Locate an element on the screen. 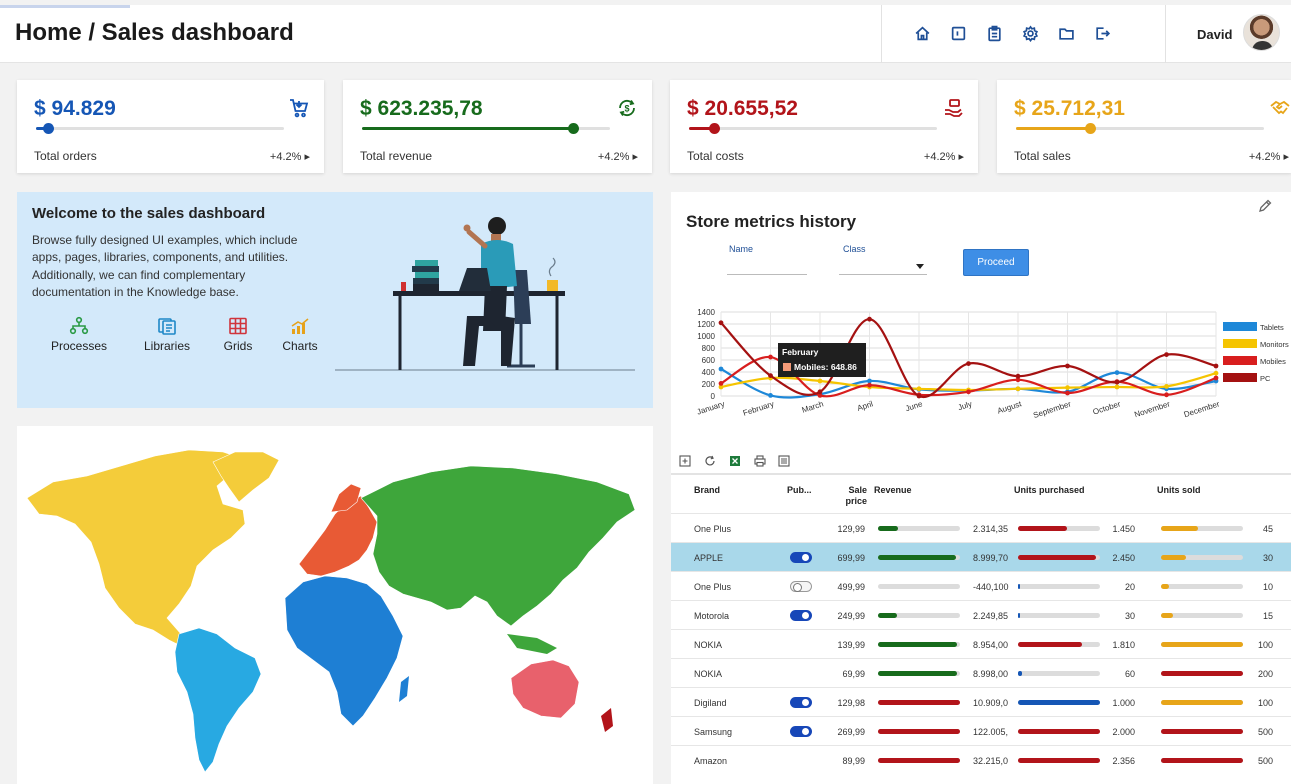 The image size is (1291, 784). add-icon is located at coordinates (685, 460).